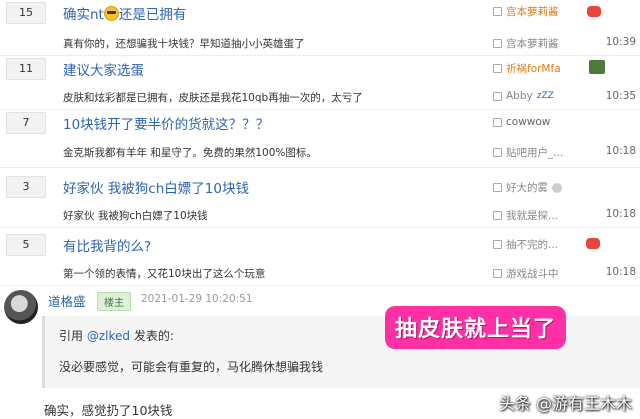 The image size is (640, 419). I want to click on thread-author: cowwow, so click(521, 122).